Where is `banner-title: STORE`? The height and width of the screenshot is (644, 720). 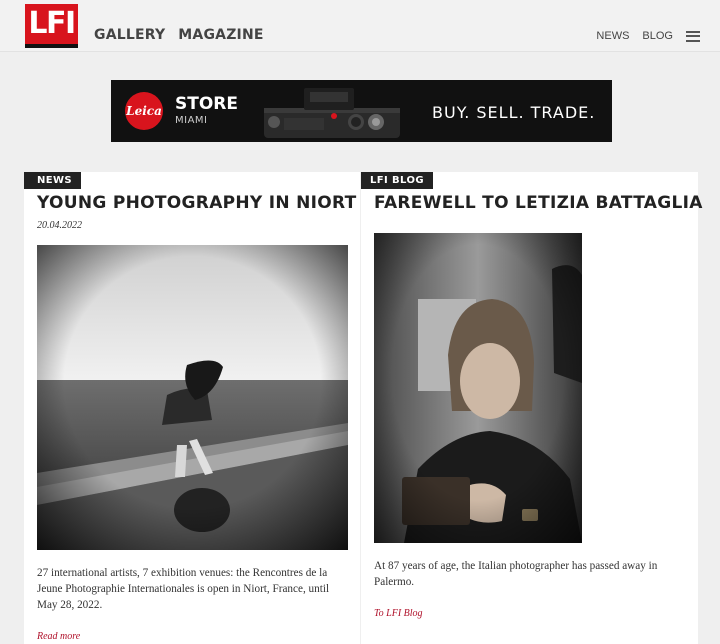
banner-title: STORE is located at coordinates (206, 104).